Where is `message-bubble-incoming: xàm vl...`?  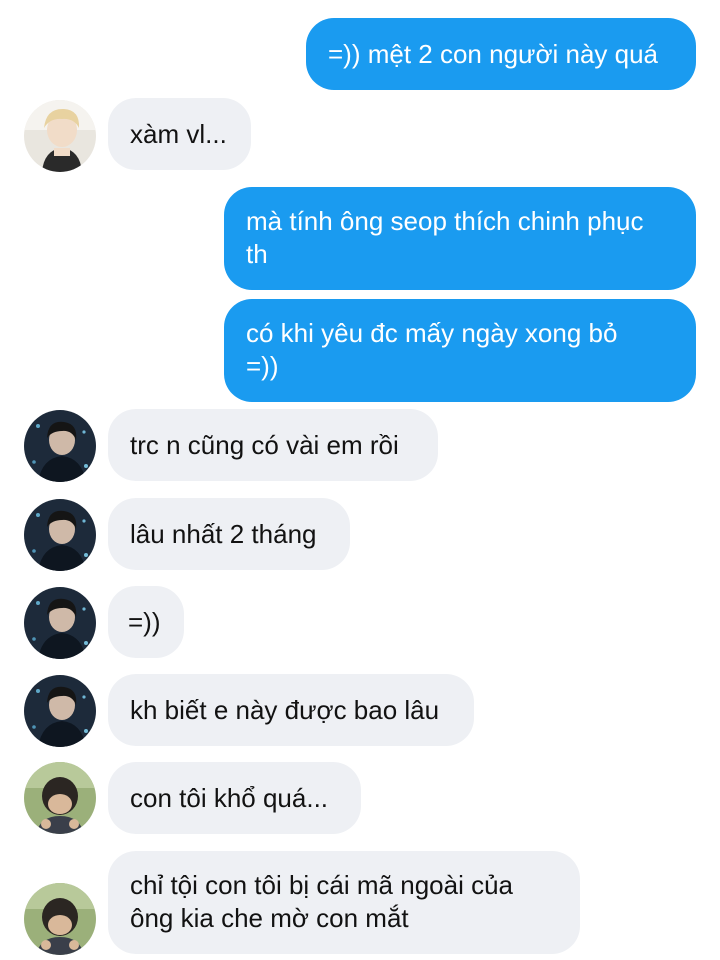
message-bubble-incoming: xàm vl... is located at coordinates (179, 134).